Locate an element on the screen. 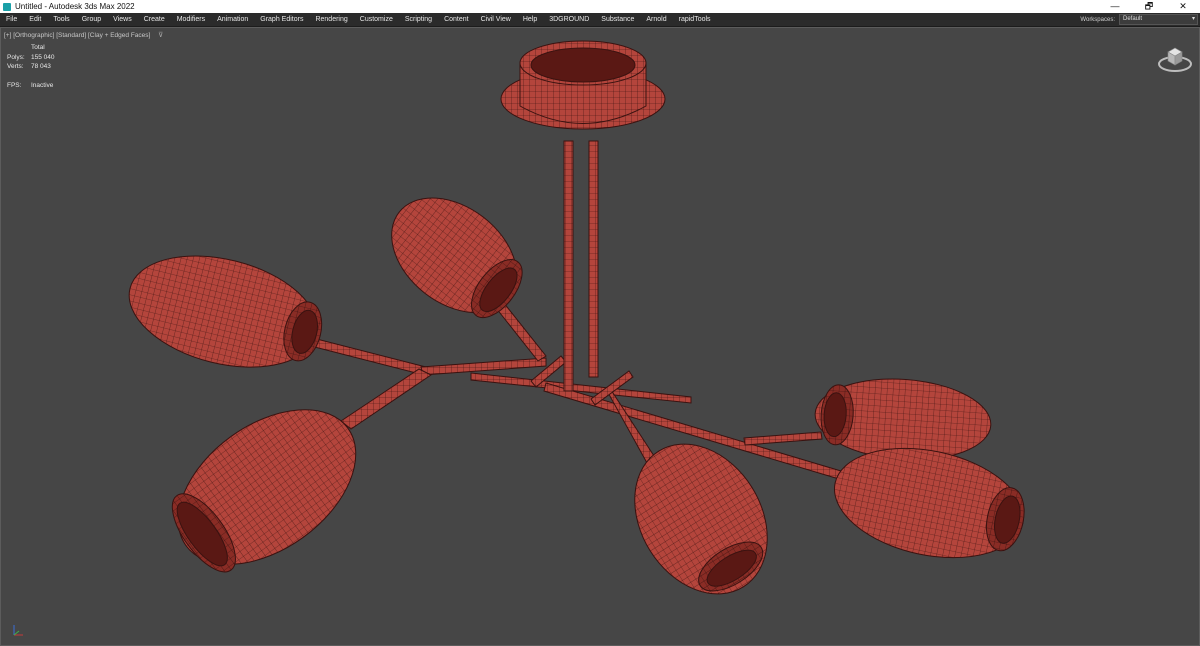  menu-content: Content is located at coordinates (456, 19).